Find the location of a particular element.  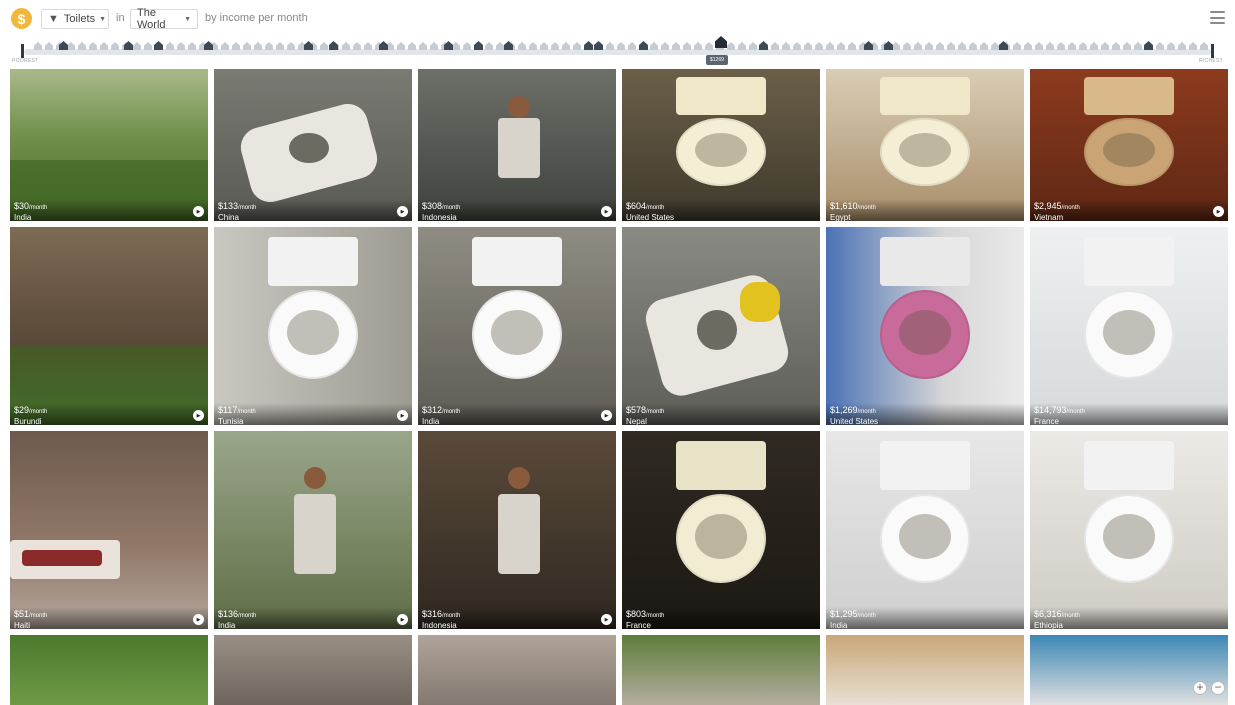

place-selector: The World ▼ is located at coordinates (164, 19).